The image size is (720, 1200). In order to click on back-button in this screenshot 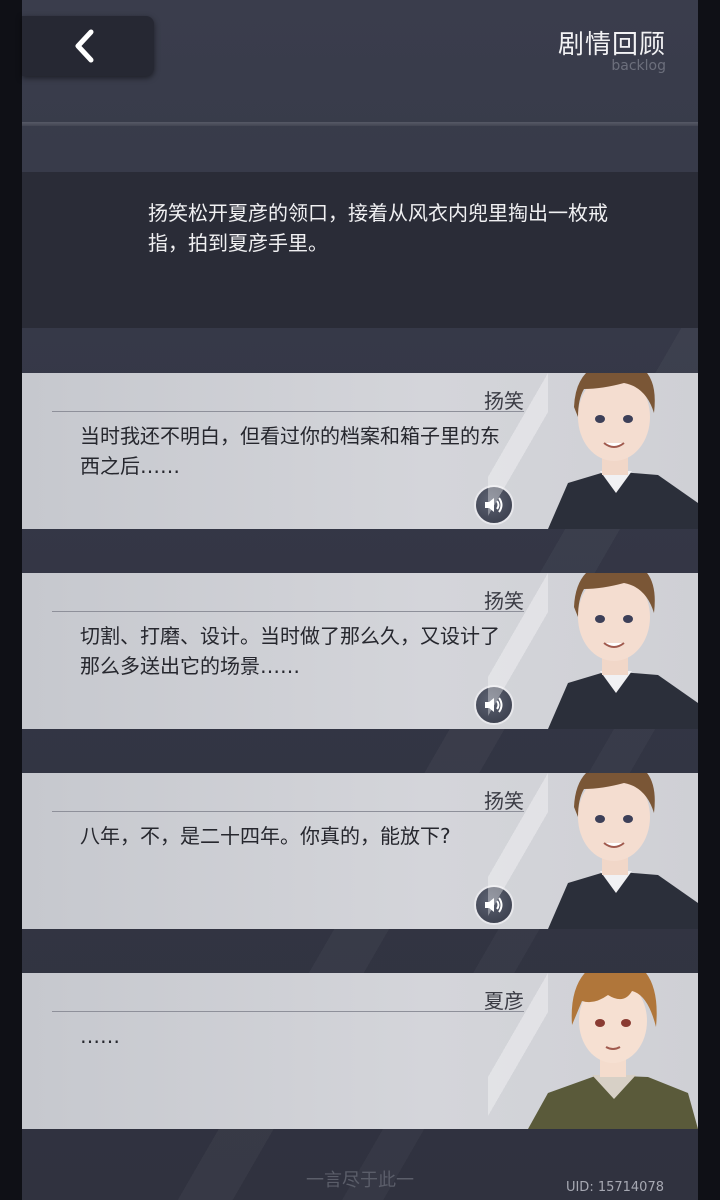, I will do `click(88, 46)`.